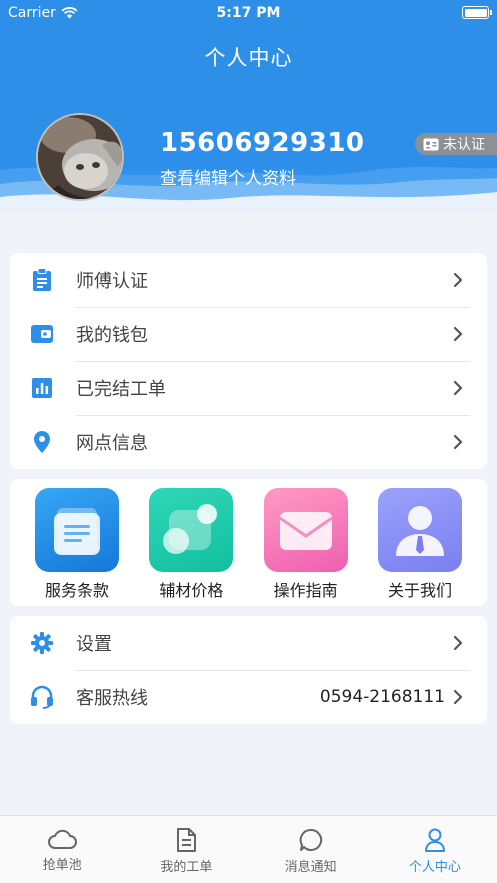  I want to click on tab-bar: 抢单池 我的工单 消息通知 个人中心, so click(248, 849).